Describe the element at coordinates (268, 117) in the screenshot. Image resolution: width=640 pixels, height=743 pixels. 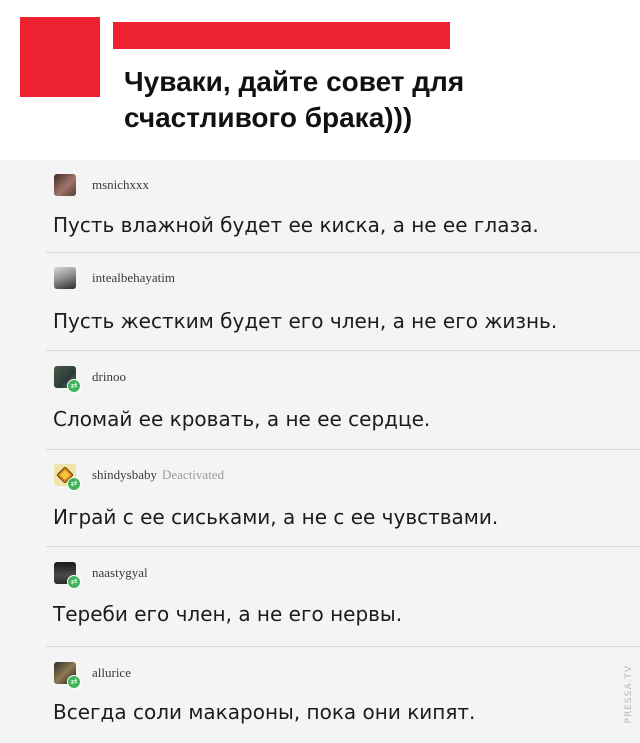
I see `post-title-line-2: счастливого брака)))` at that location.